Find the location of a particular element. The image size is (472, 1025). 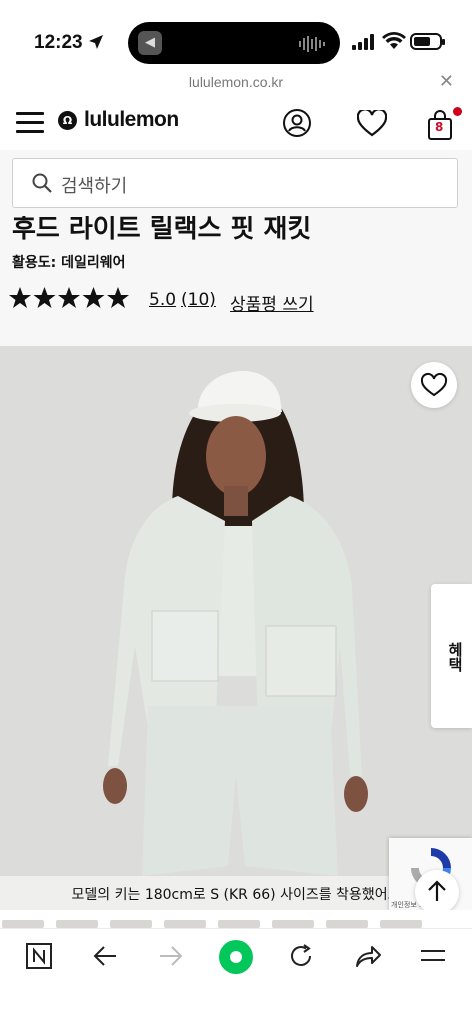

site-header: Ω lululemon is located at coordinates (236, 124).